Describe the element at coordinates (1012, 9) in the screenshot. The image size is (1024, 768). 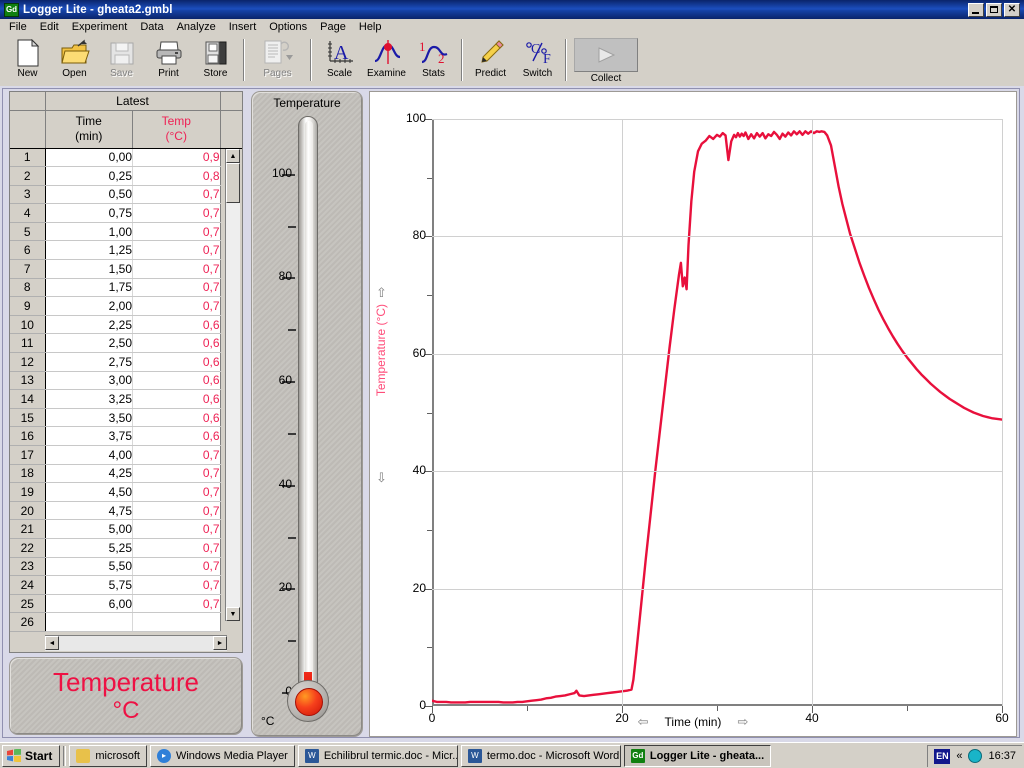
I see `close-button: ✕` at that location.